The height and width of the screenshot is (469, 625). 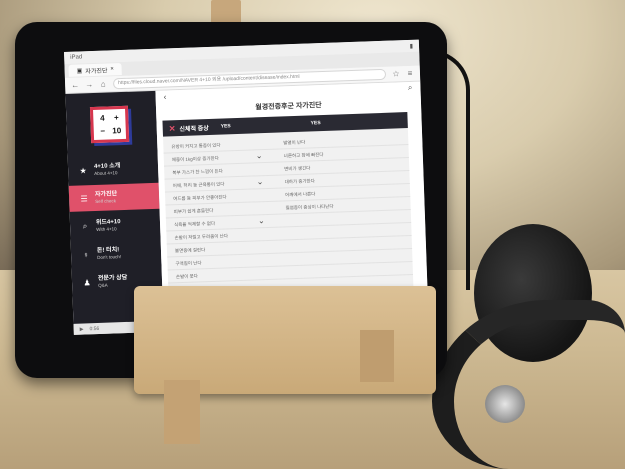 What do you see at coordinates (106, 229) in the screenshot?
I see `sidebar-item-sublabel: With 4+10` at bounding box center [106, 229].